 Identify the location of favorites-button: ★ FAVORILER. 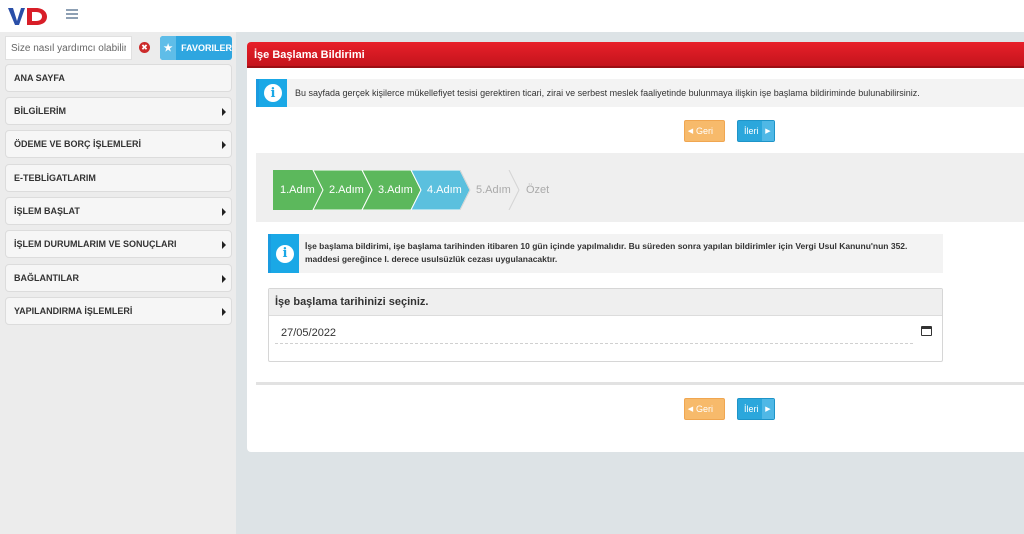
(196, 48).